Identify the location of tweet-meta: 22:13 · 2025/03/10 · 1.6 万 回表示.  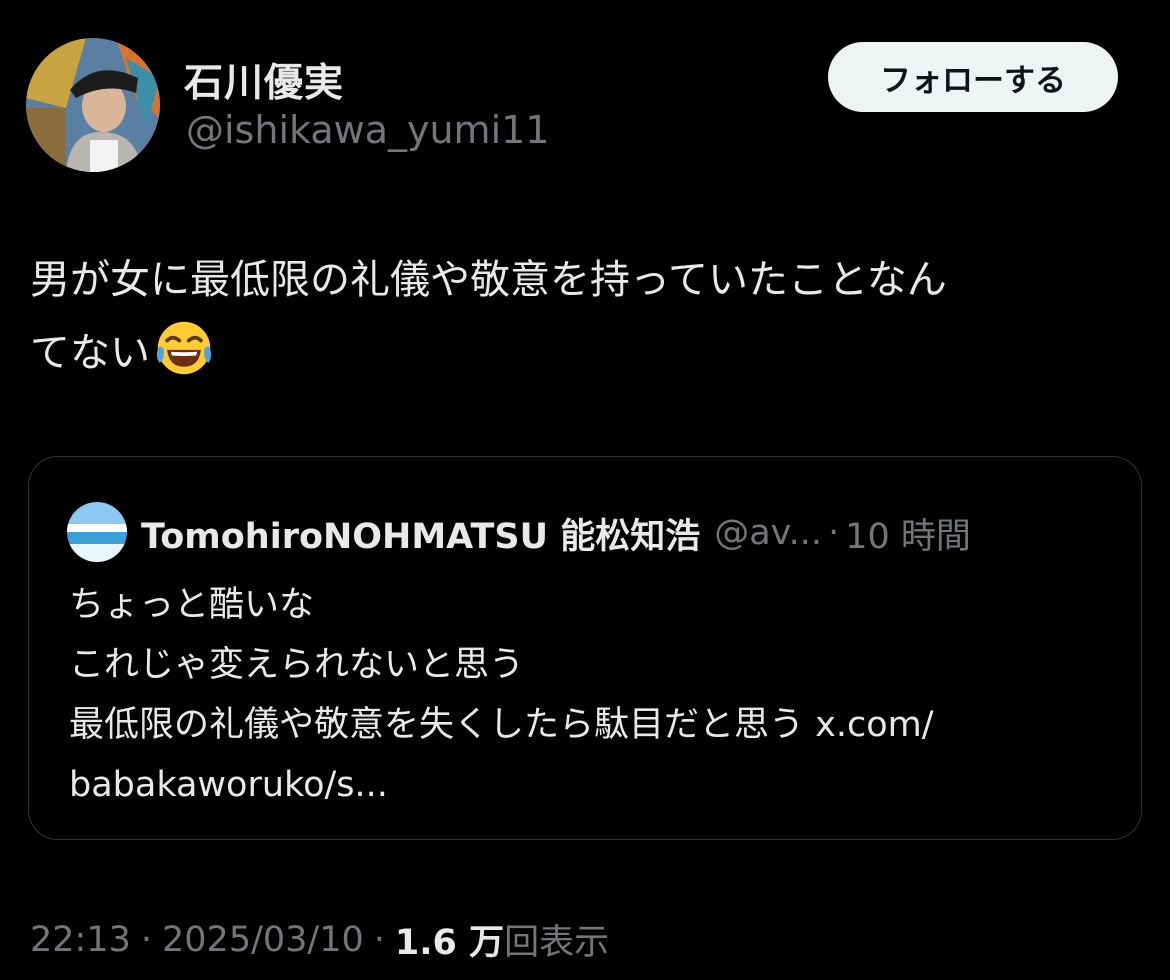
(319, 939).